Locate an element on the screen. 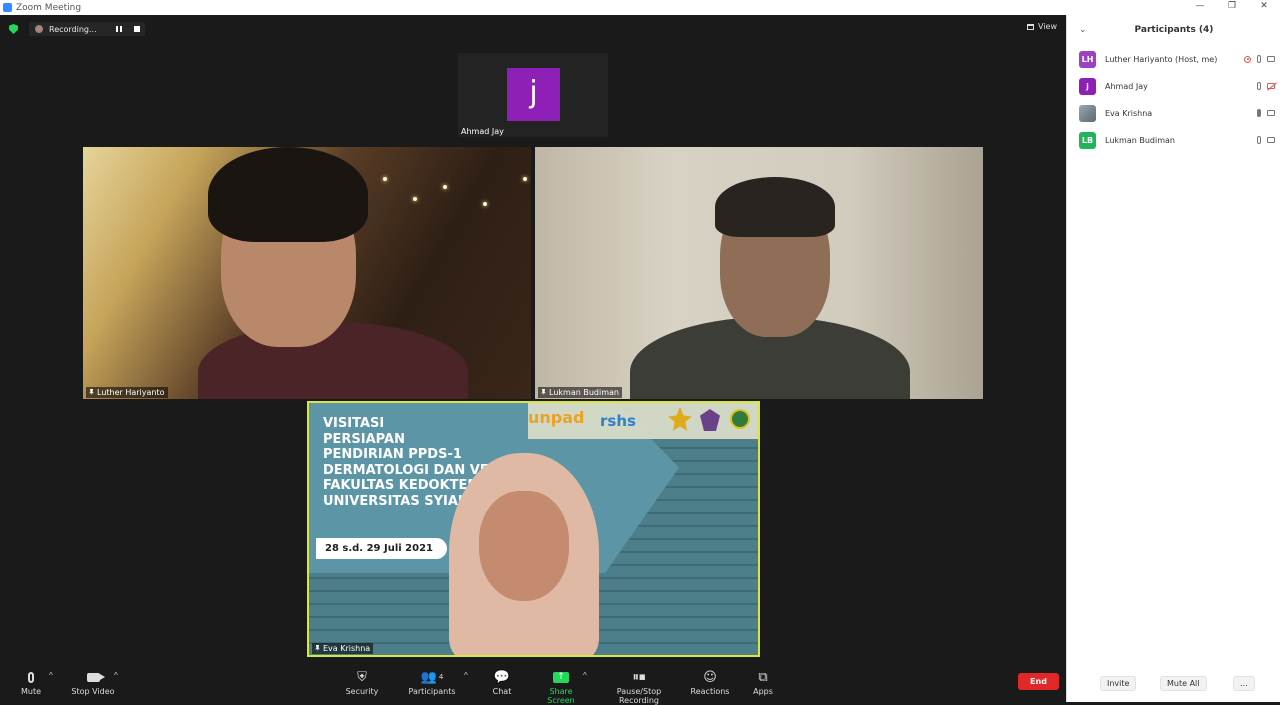 The image size is (1280, 705). pause-stop-label: Pause/Stop Recording is located at coordinates (639, 696).